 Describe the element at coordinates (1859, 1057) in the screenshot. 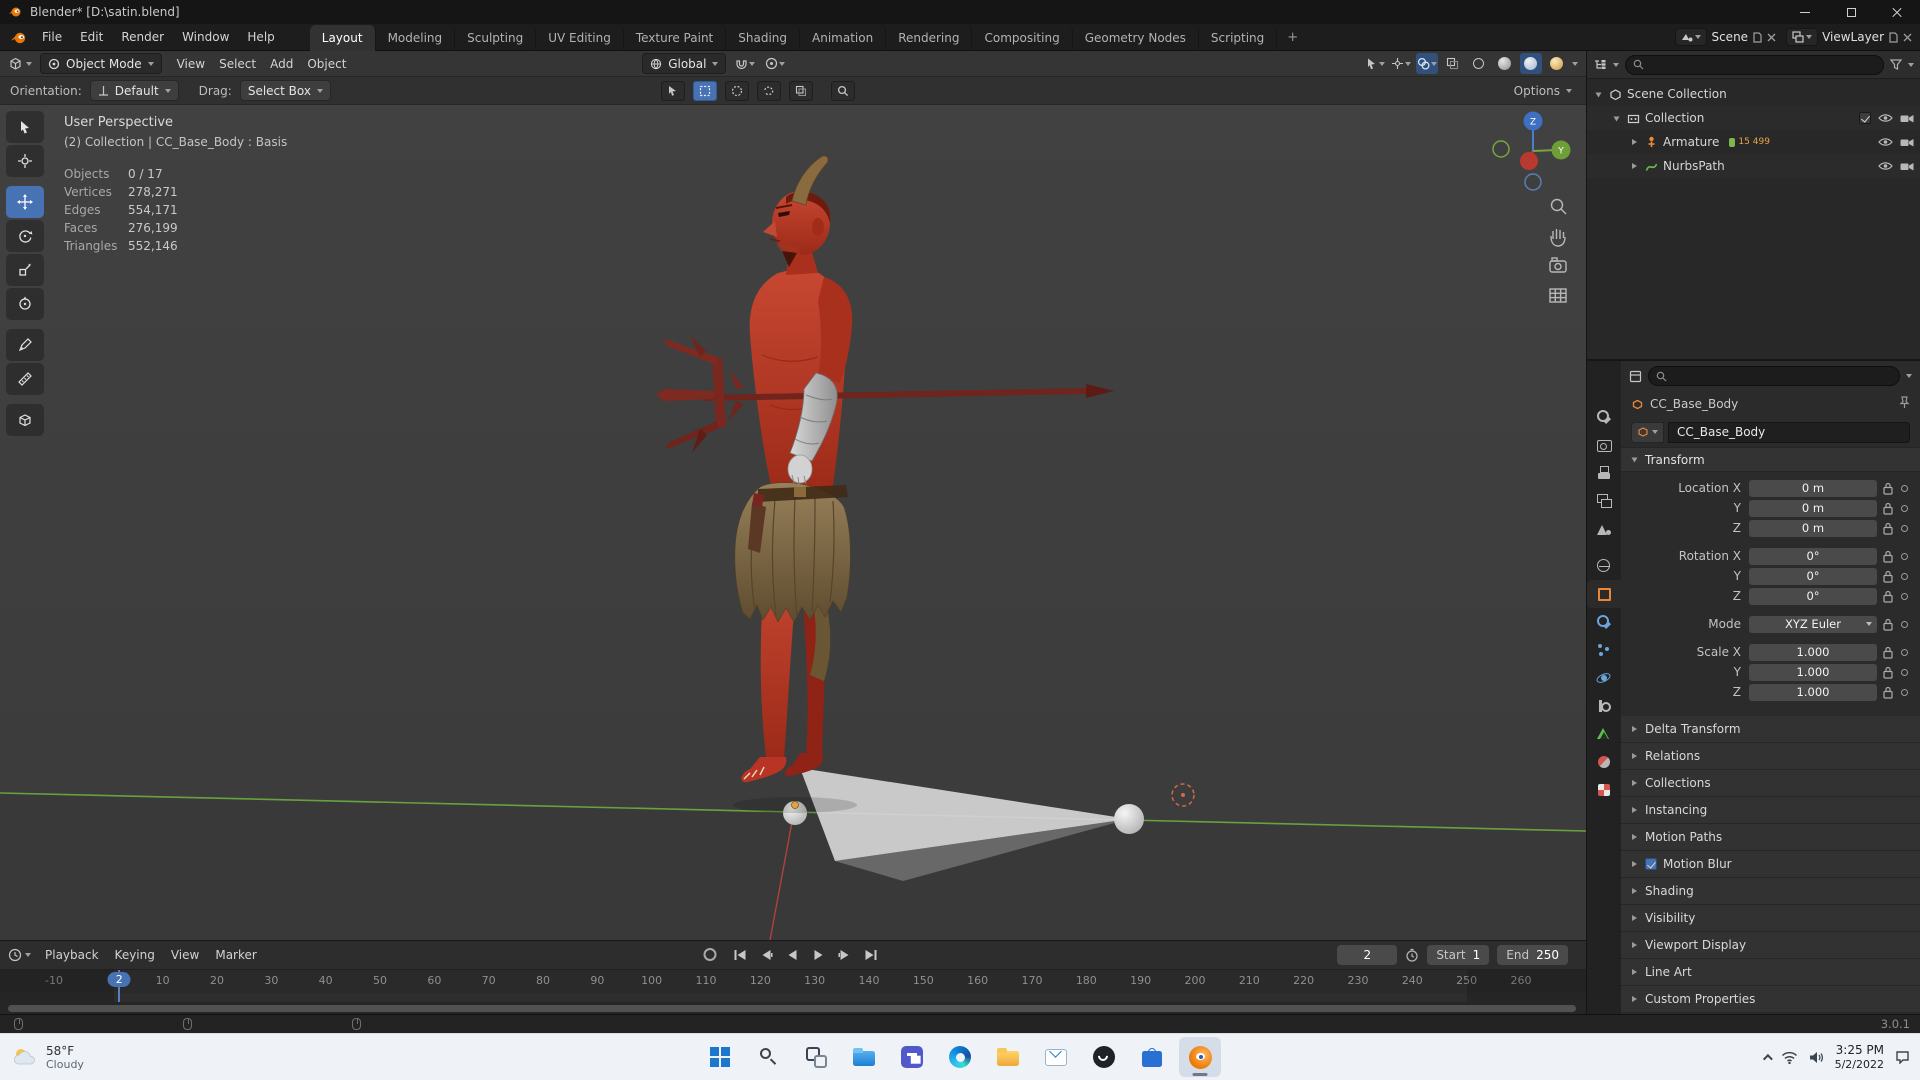

I see `clock-widget: 3:25 PM 5/2/2022` at that location.